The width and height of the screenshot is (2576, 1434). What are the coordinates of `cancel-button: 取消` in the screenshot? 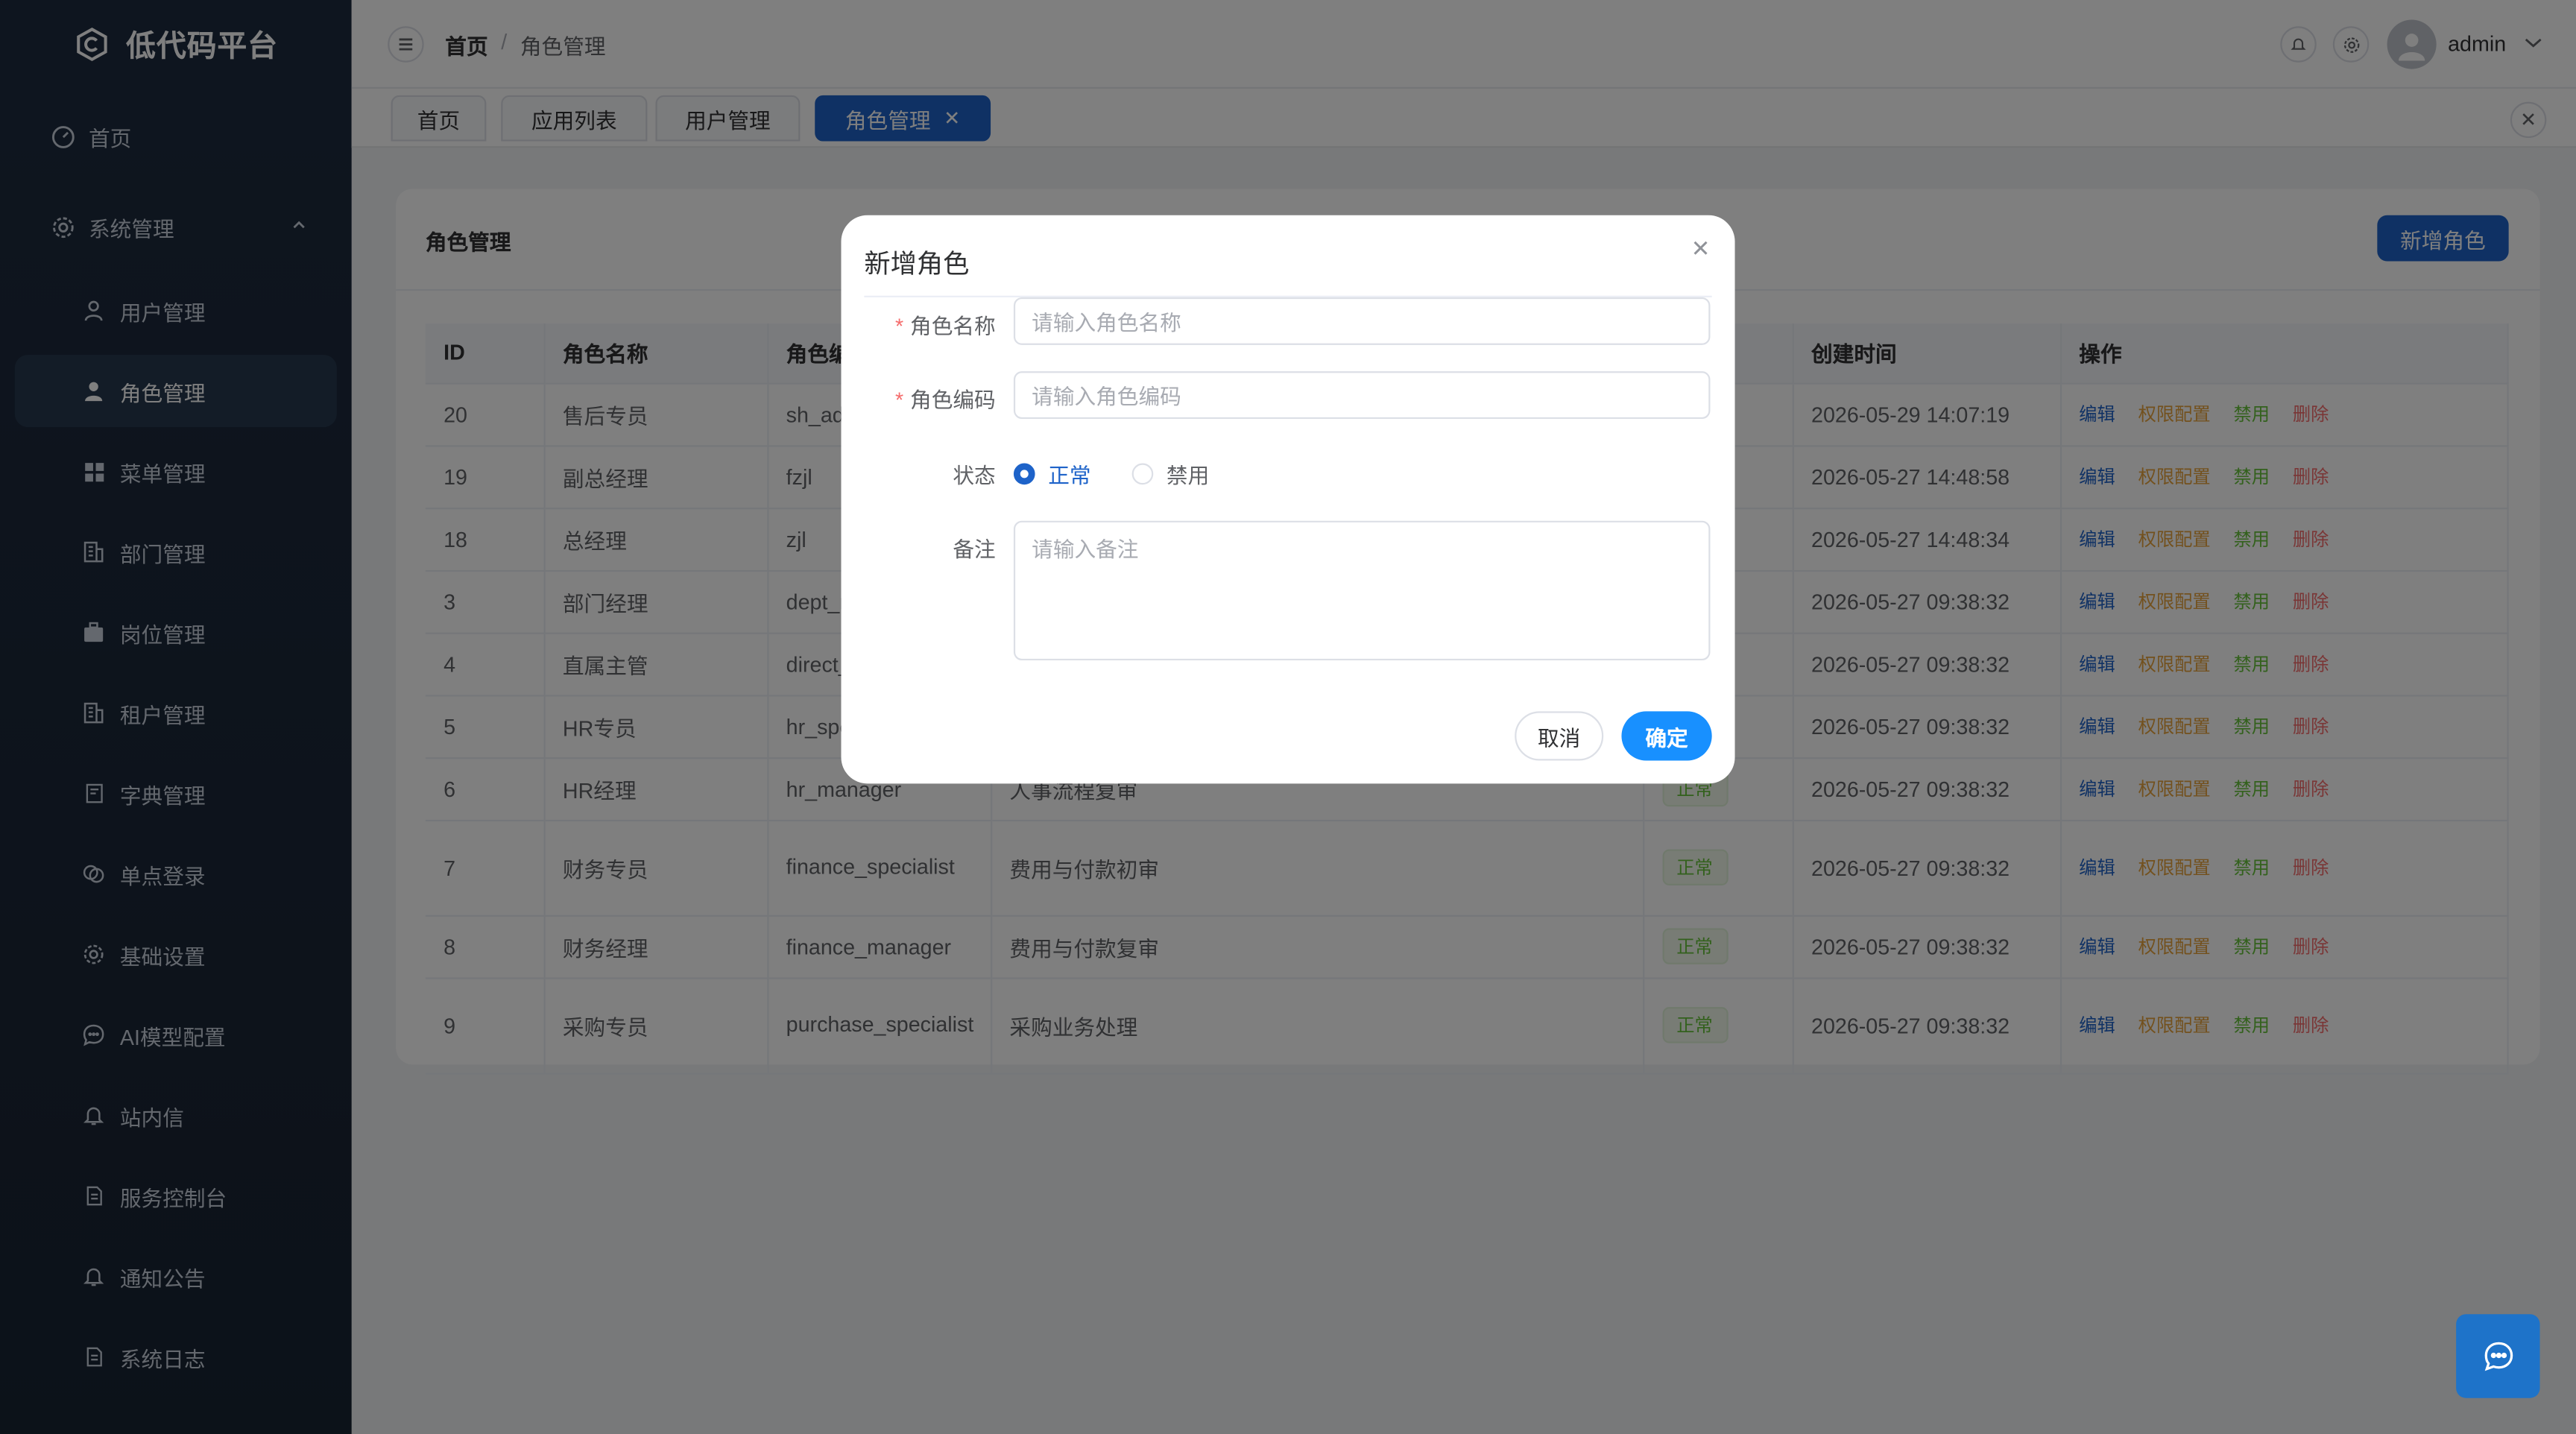 It's located at (1559, 736).